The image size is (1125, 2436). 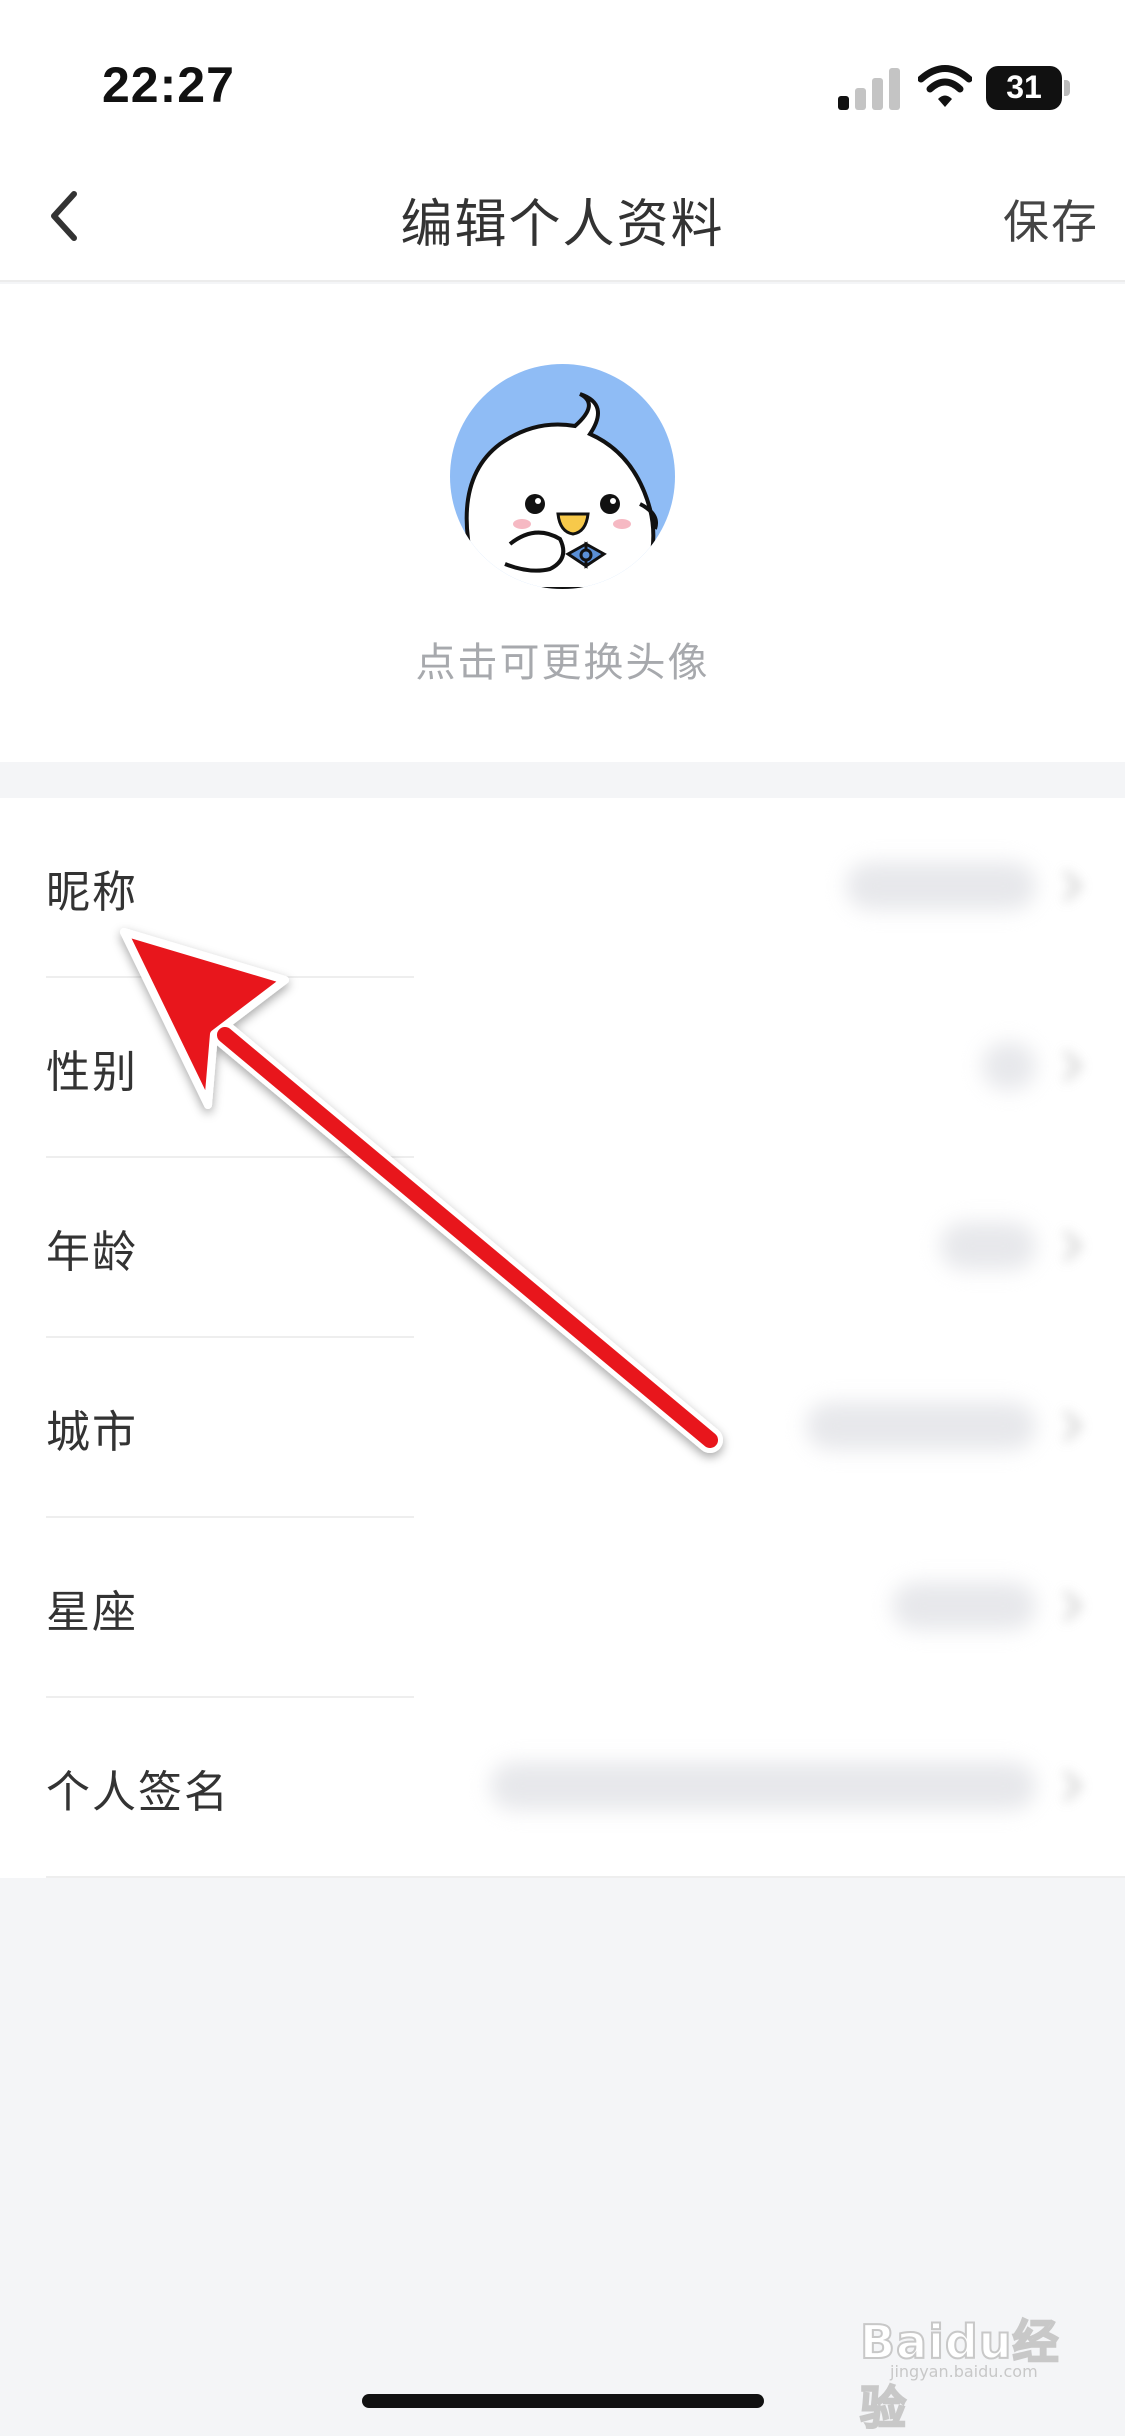 I want to click on avatar-hint: 点击可更换头像, so click(x=562, y=663).